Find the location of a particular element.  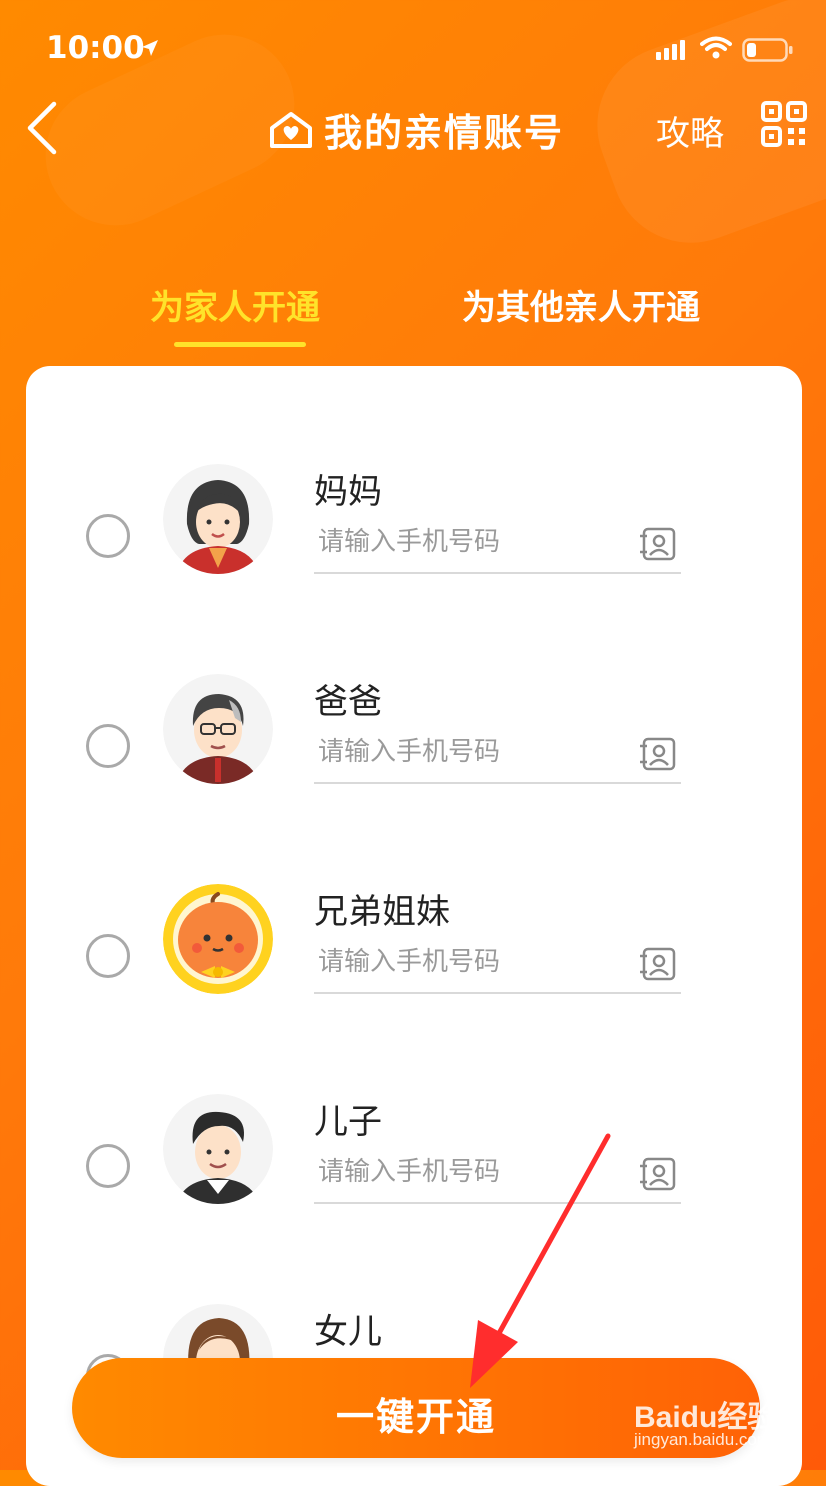

sibling-avatar is located at coordinates (218, 939).